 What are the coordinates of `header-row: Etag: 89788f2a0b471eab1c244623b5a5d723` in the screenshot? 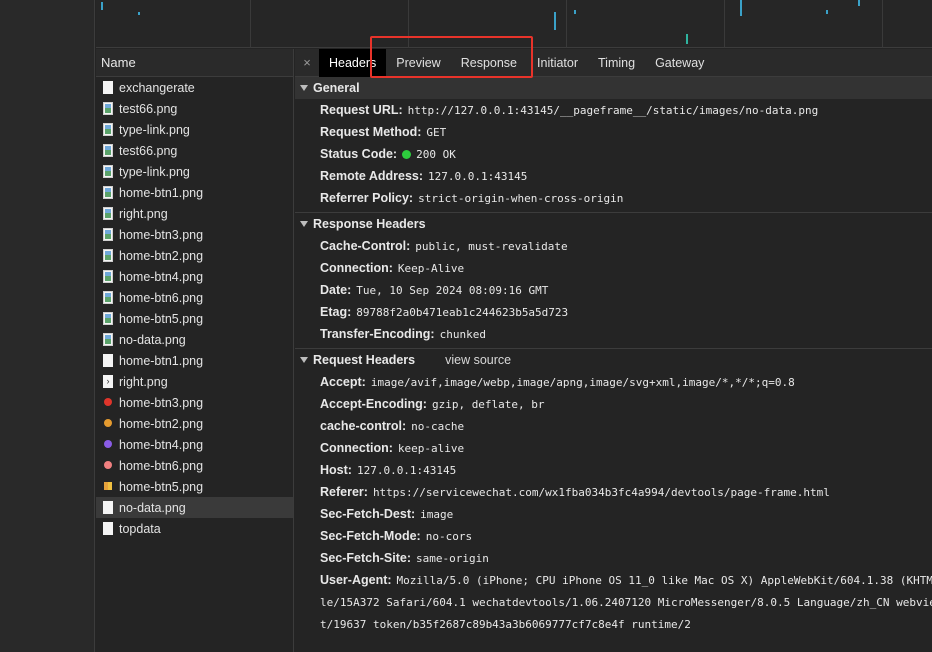 It's located at (613, 312).